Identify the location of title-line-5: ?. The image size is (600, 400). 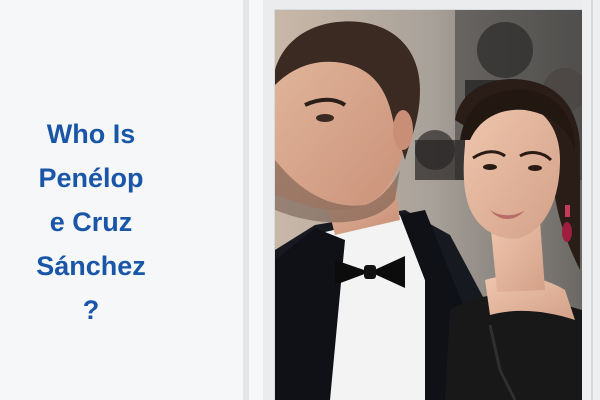
(91, 310).